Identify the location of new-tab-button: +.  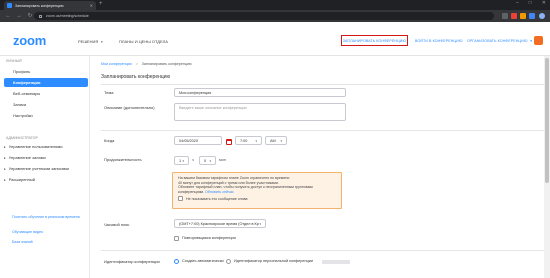
(101, 4).